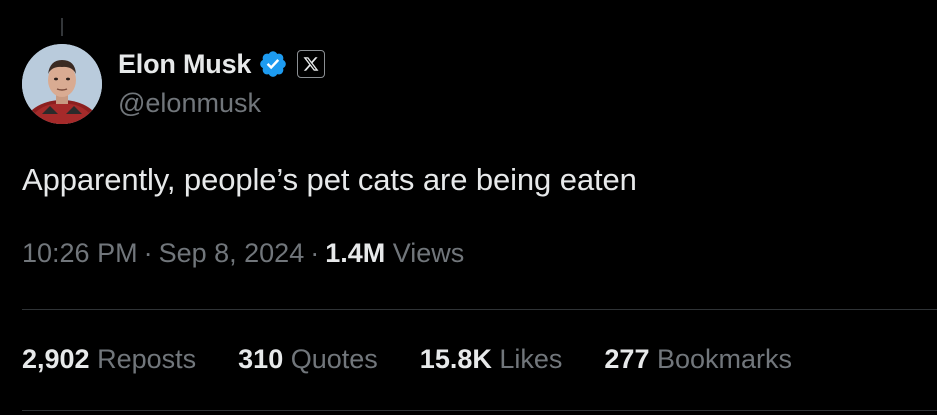  What do you see at coordinates (455, 359) in the screenshot?
I see `stat-count: 15.8K` at bounding box center [455, 359].